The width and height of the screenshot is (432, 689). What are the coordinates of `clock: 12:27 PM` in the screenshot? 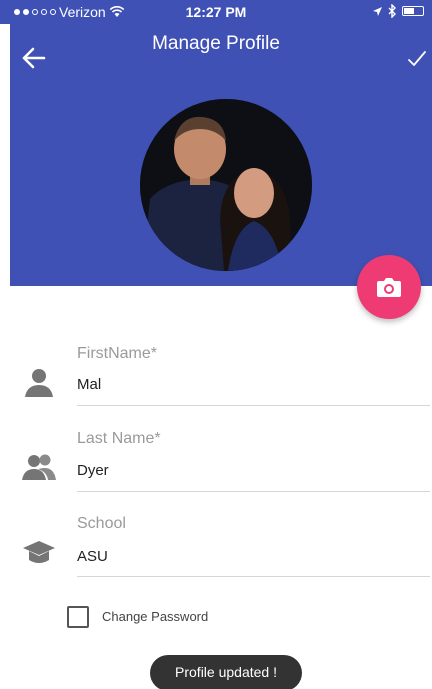 It's located at (216, 12).